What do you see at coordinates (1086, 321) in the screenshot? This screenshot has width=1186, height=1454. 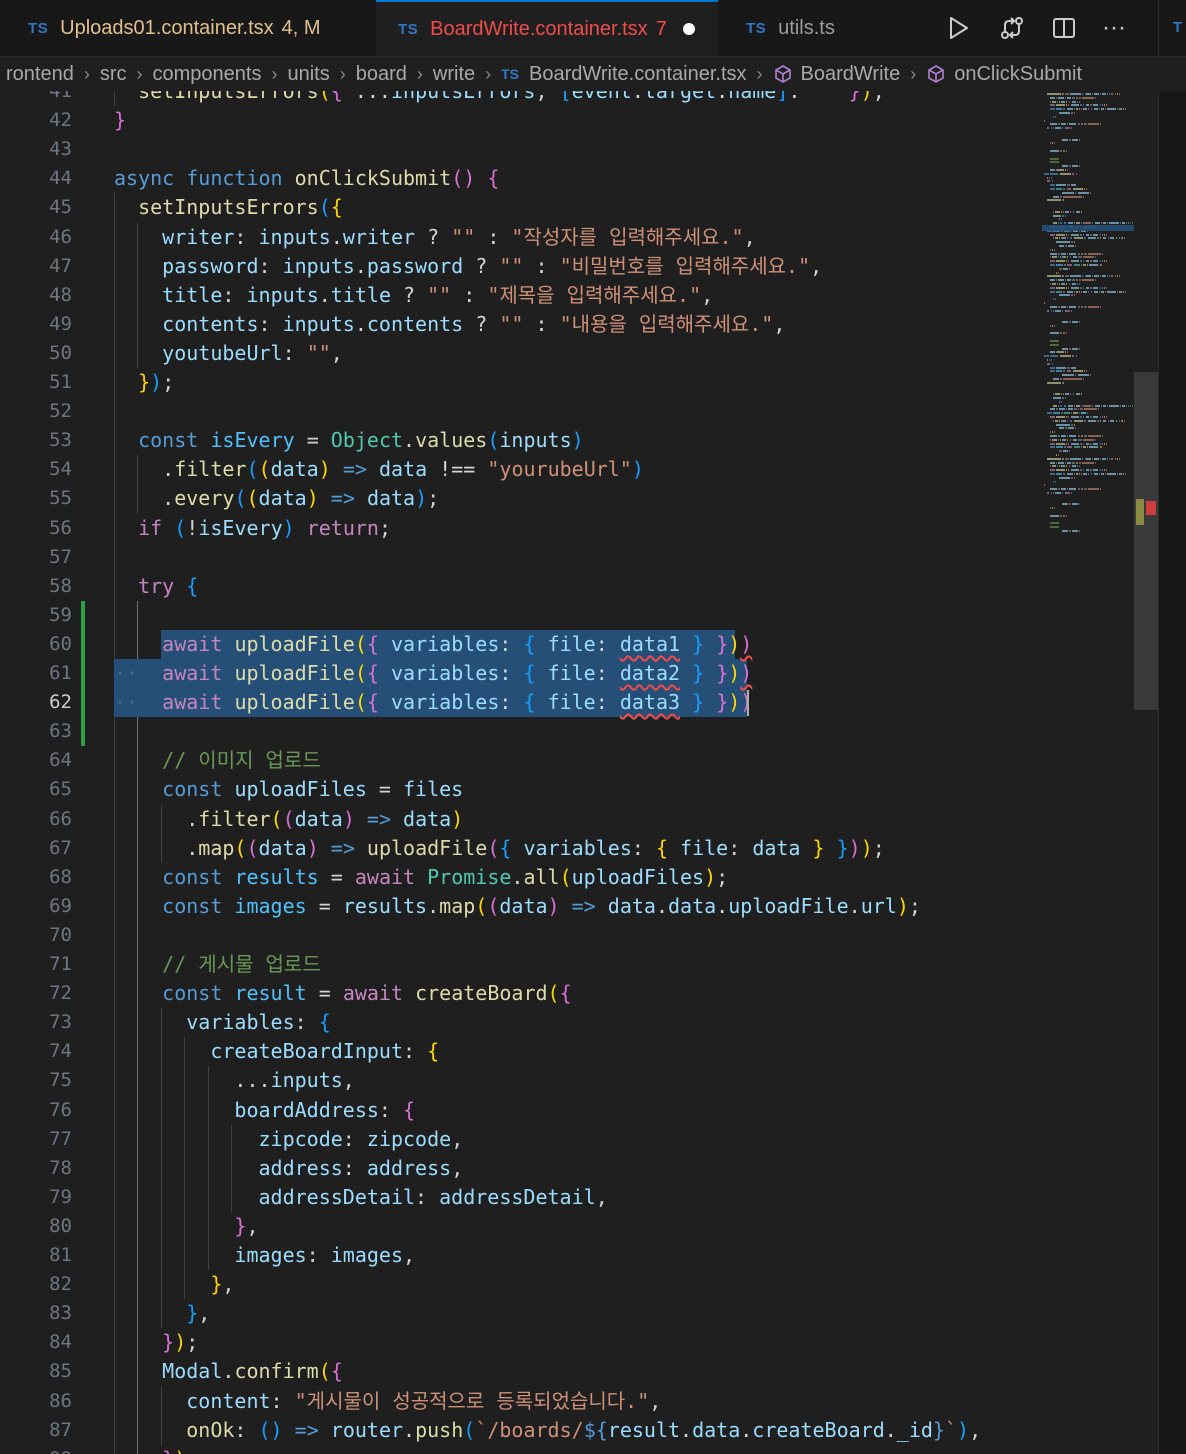 I see `minimap` at bounding box center [1086, 321].